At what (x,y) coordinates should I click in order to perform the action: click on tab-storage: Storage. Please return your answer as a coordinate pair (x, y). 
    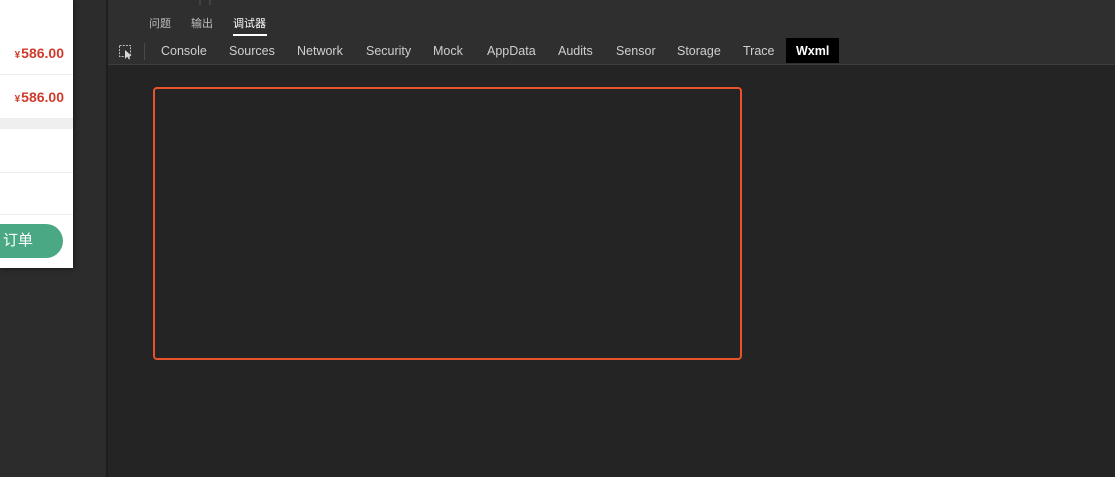
    Looking at the image, I should click on (699, 51).